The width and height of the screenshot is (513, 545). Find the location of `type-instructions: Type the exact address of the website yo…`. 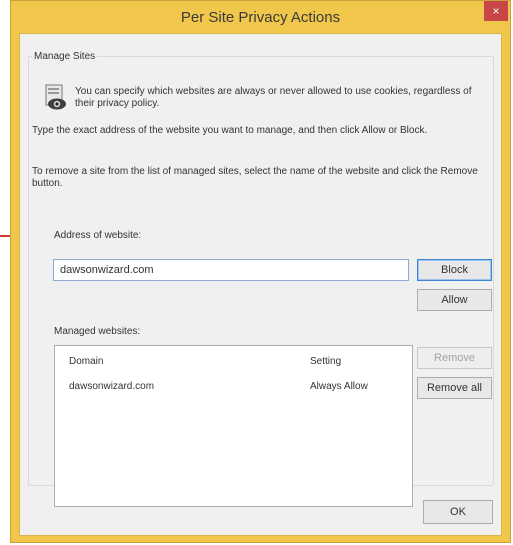

type-instructions: Type the exact address of the website yo… is located at coordinates (230, 130).